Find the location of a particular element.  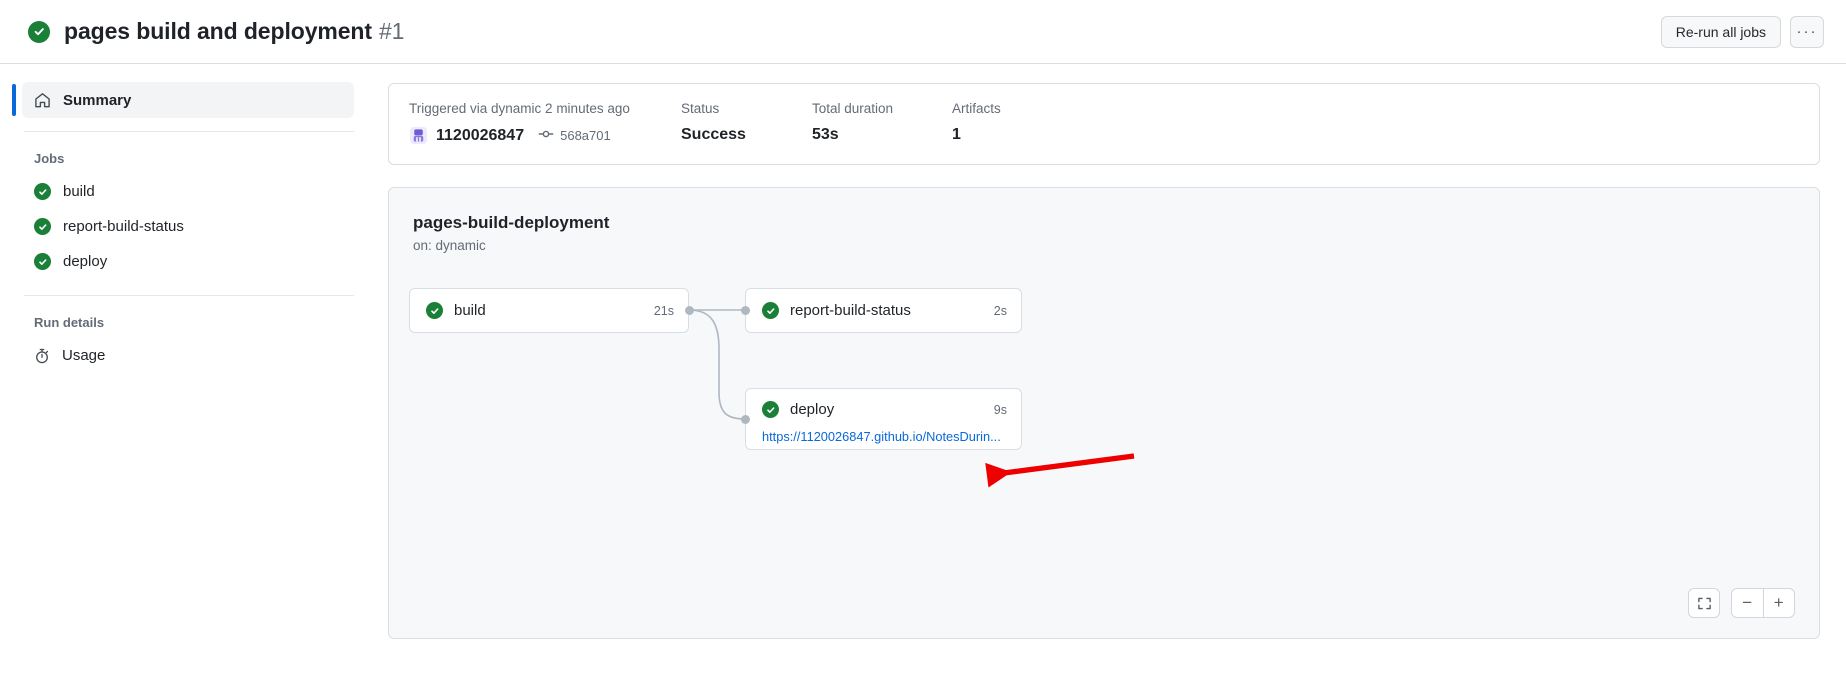

run-number: #1 is located at coordinates (391, 31).